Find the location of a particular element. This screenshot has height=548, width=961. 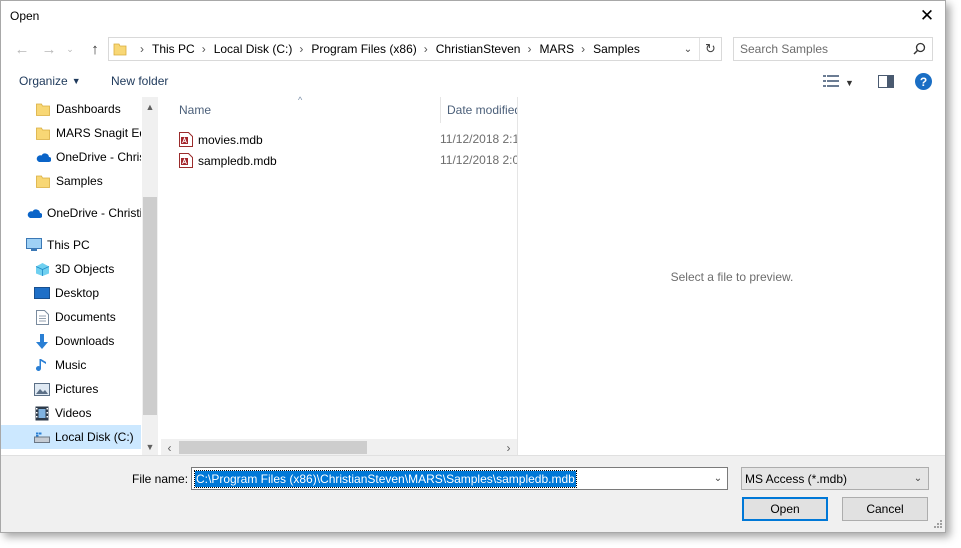

back-arrow-icon: ← is located at coordinates (22, 49).